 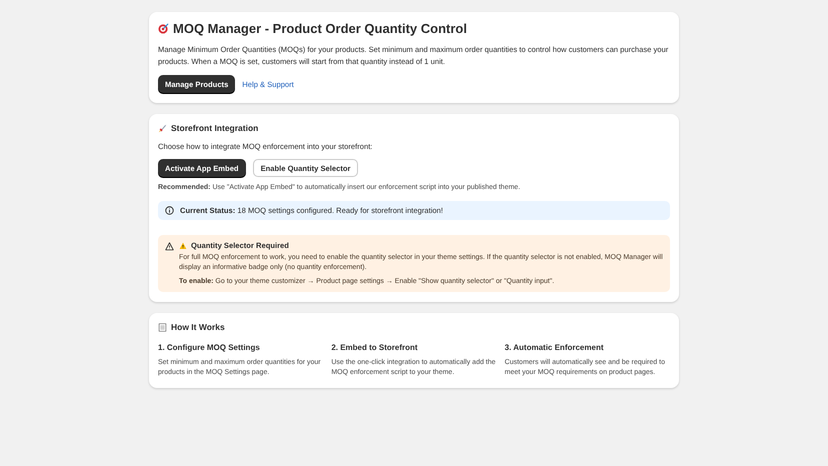 What do you see at coordinates (198, 327) in the screenshot?
I see `section-title: How It Works` at bounding box center [198, 327].